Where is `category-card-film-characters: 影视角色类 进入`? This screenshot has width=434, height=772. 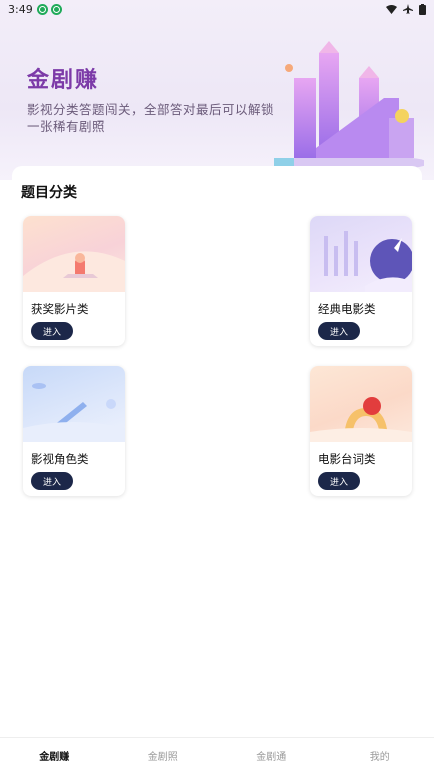
category-card-film-characters: 影视角色类 进入 is located at coordinates (74, 431).